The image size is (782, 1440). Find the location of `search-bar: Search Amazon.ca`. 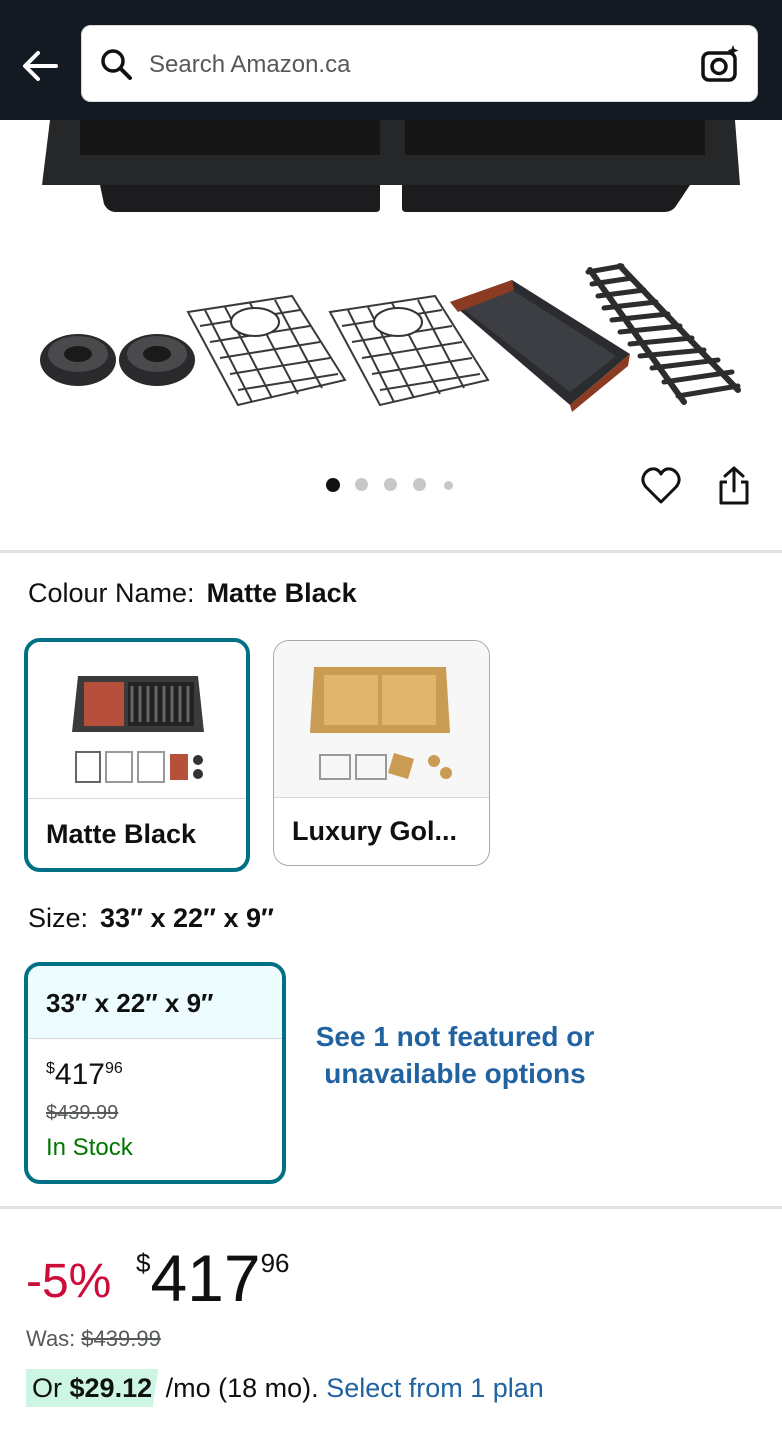

search-bar: Search Amazon.ca is located at coordinates (419, 63).